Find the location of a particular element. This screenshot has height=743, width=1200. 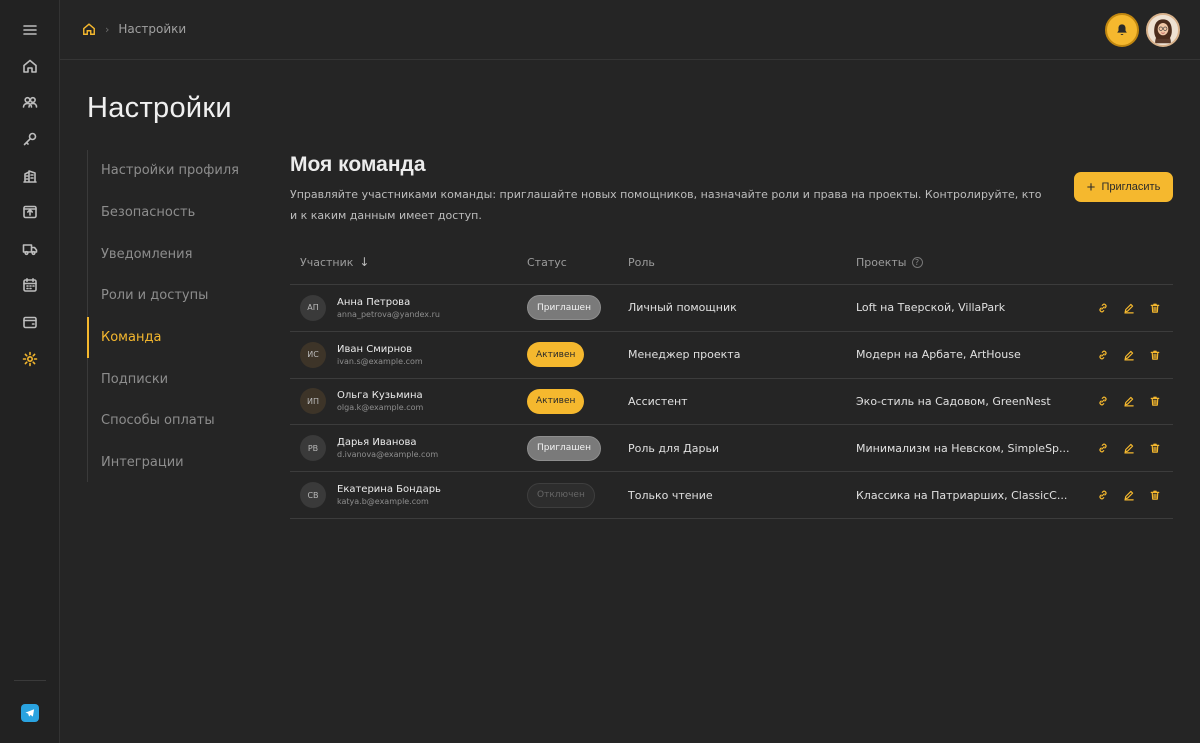

settings-nav-integrations: Интеграции is located at coordinates (172, 463).